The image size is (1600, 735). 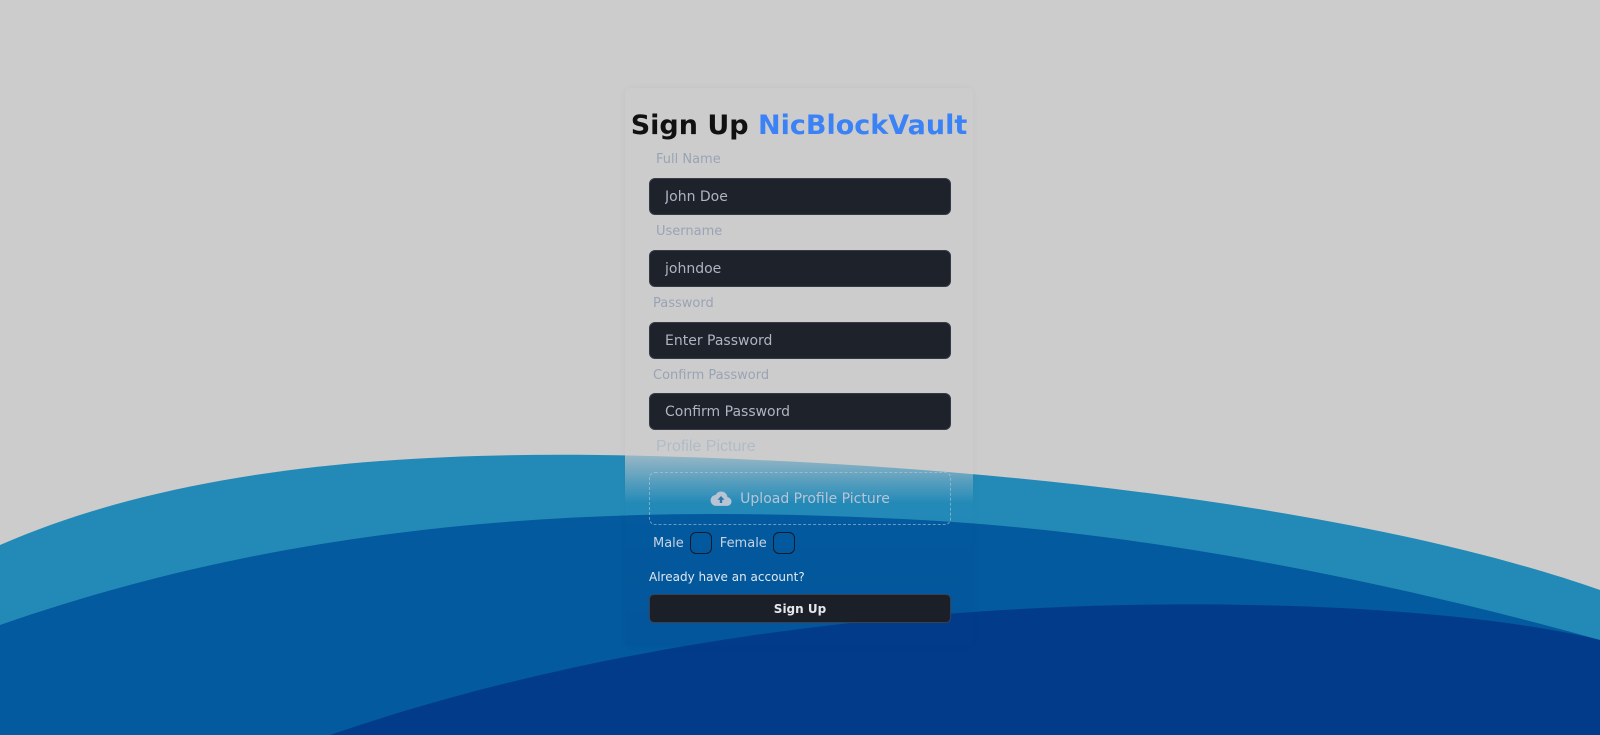 I want to click on female-checkbox, so click(x=783, y=543).